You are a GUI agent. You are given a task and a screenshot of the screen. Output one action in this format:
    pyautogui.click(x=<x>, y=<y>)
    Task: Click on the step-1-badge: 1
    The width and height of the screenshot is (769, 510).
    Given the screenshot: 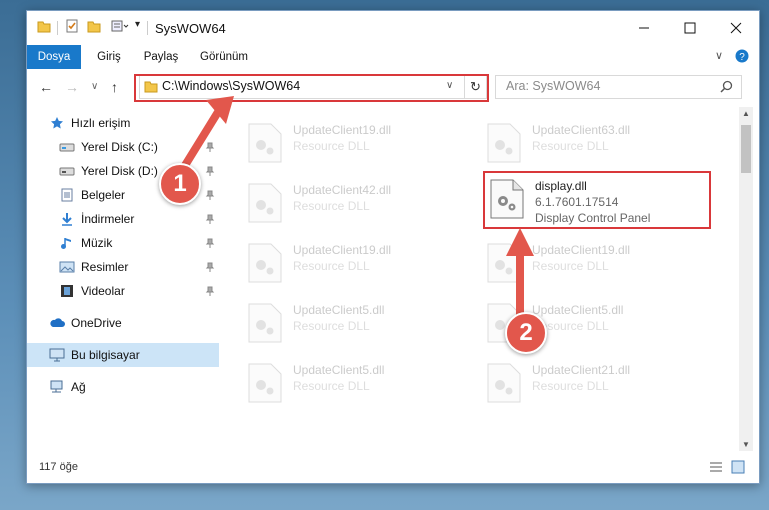 What is the action you would take?
    pyautogui.click(x=180, y=184)
    